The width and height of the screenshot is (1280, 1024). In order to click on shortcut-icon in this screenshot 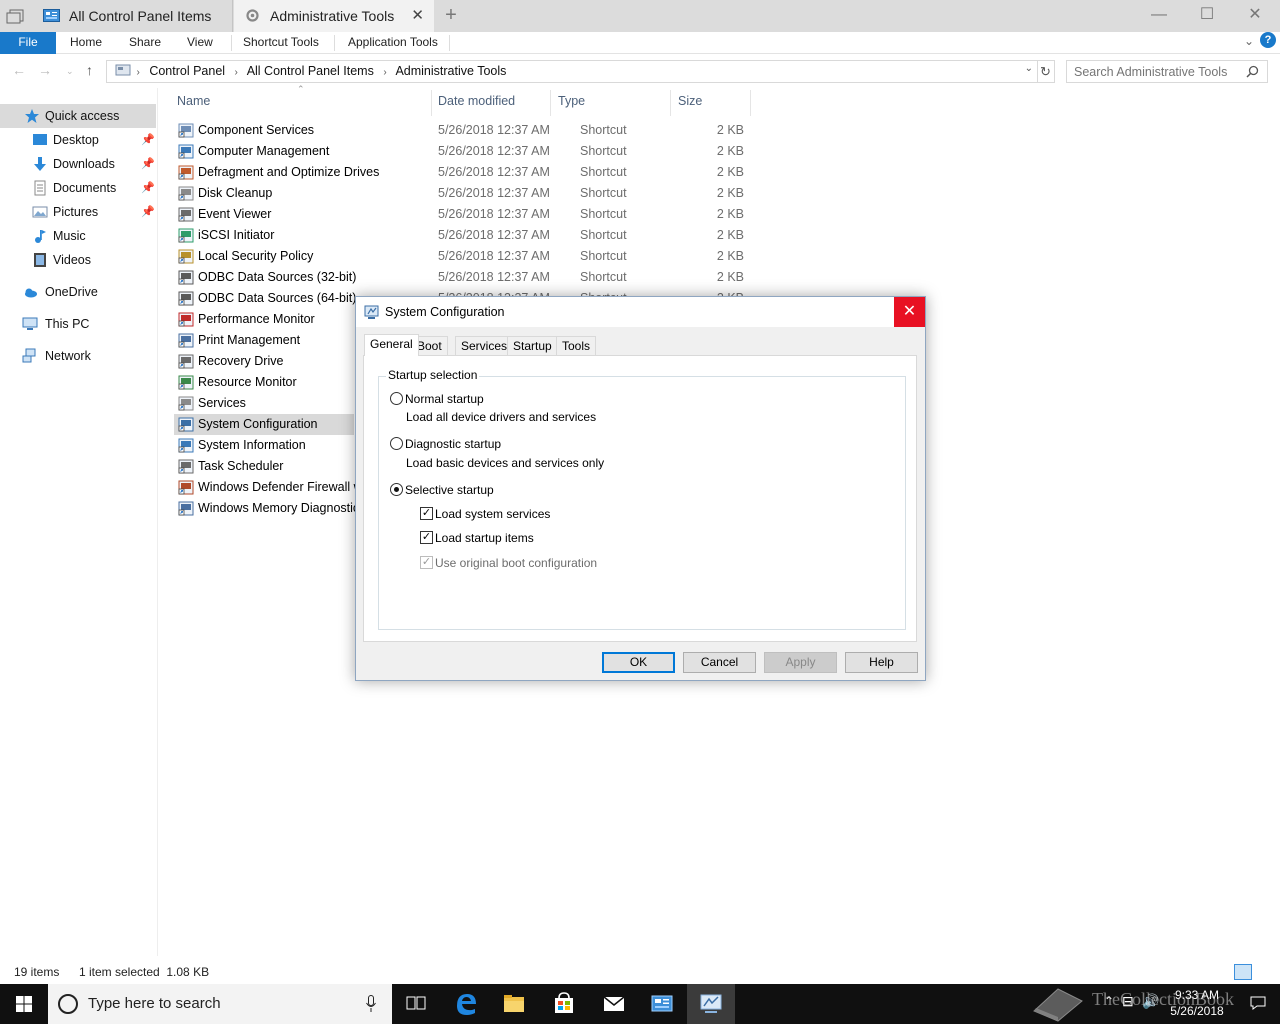, I will do `click(186, 319)`.